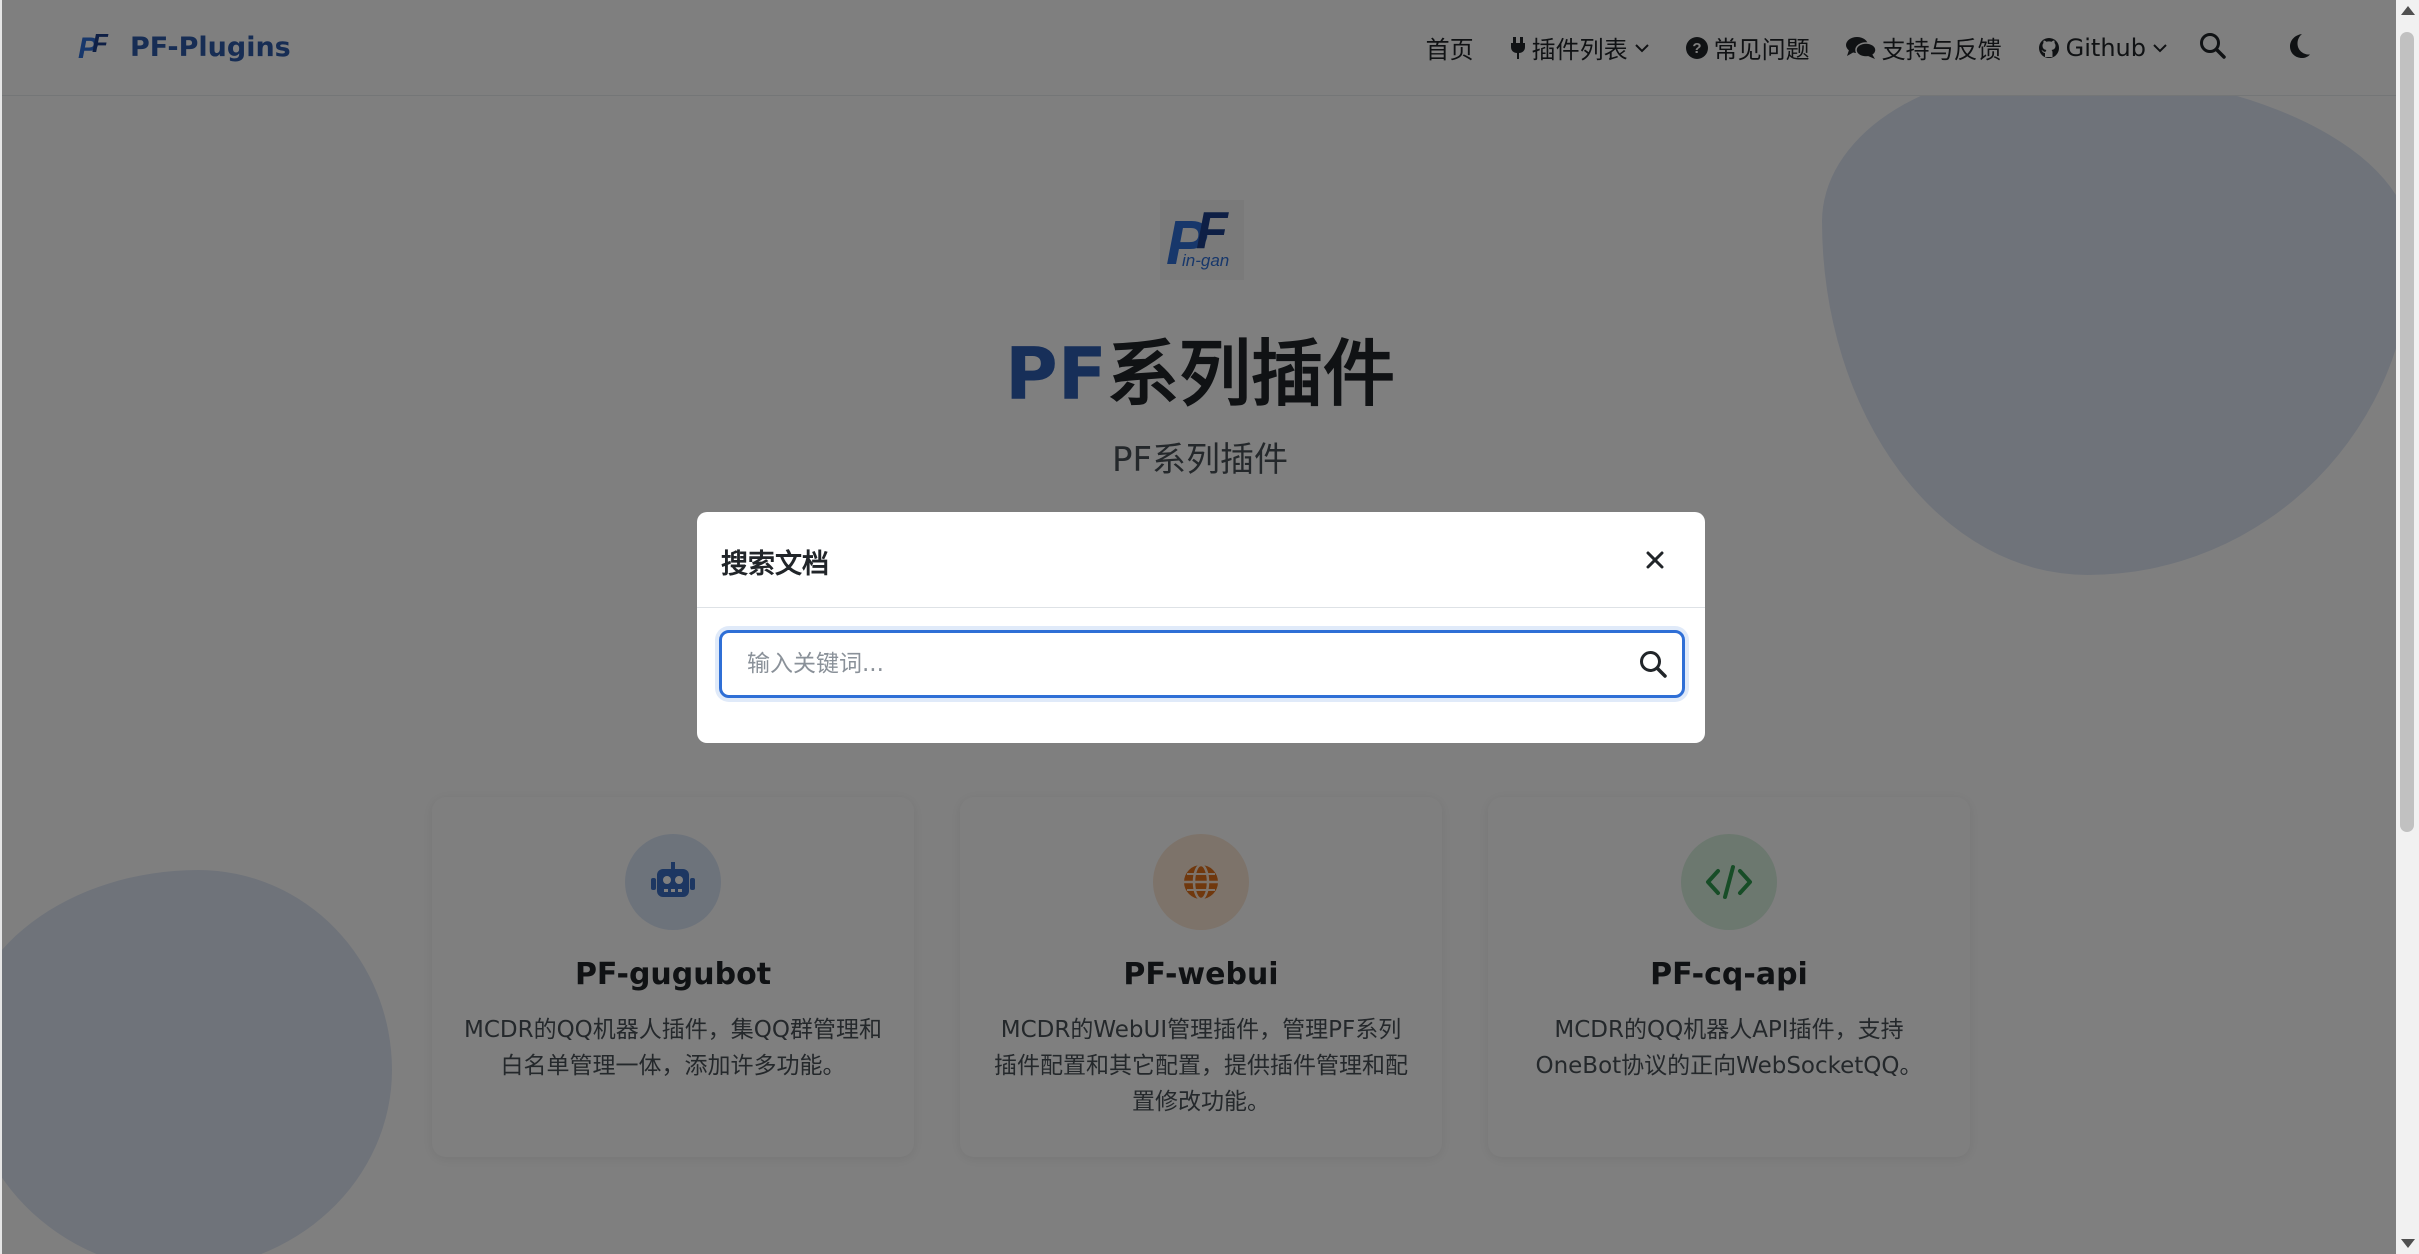  I want to click on search-box, so click(1202, 664).